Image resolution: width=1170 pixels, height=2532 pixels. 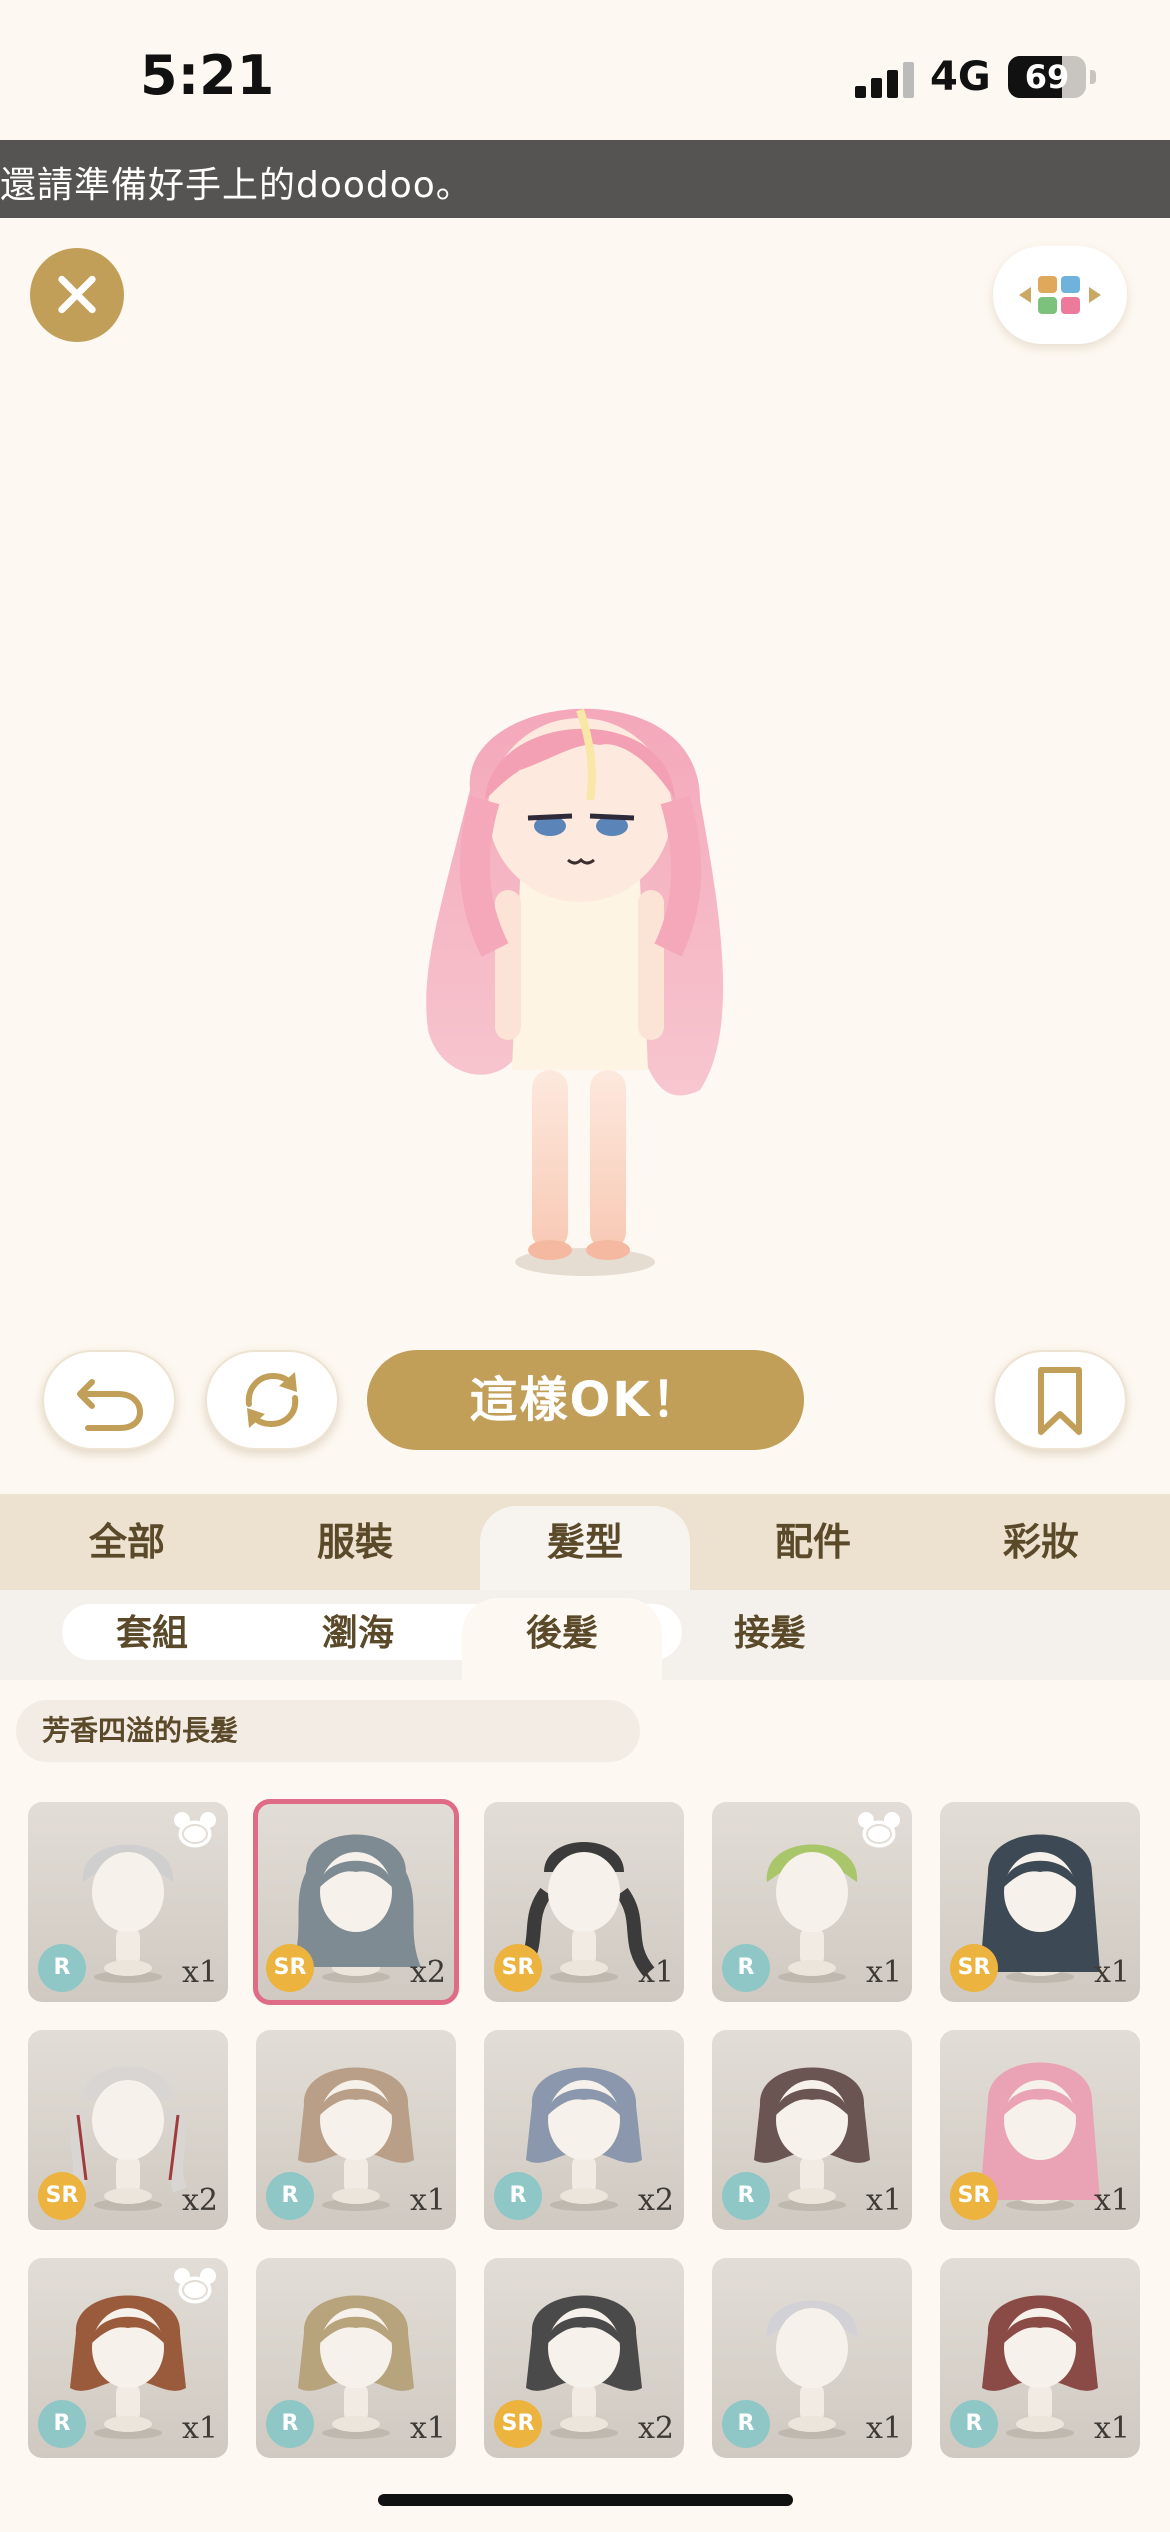 I want to click on undo-button, so click(x=109, y=1400).